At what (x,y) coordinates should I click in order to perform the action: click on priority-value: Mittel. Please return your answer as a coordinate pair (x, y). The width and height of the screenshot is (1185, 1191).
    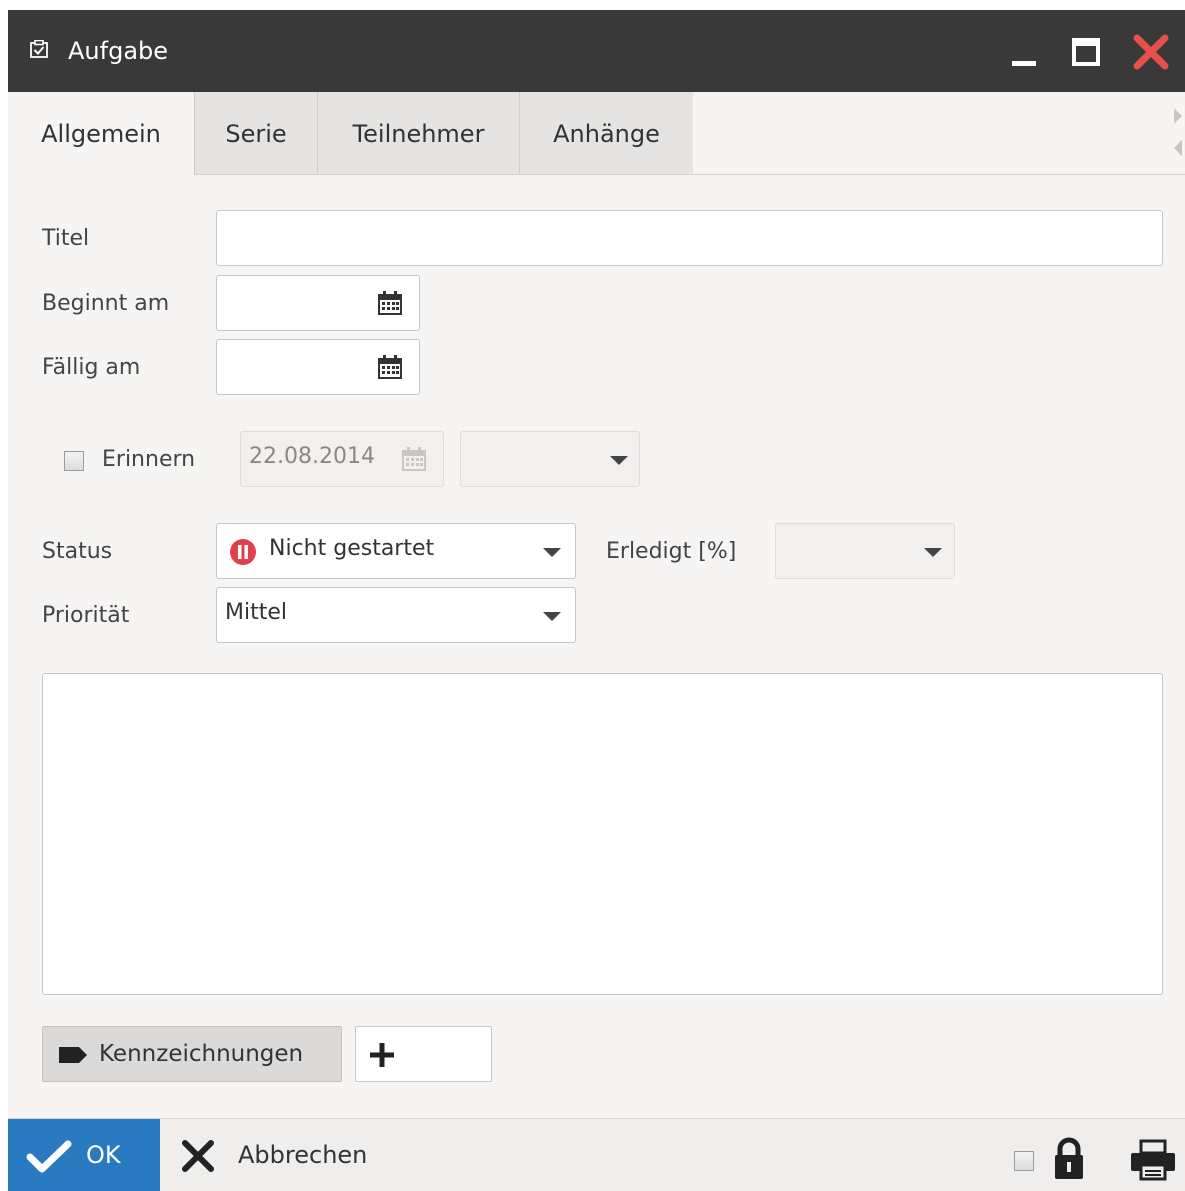
    Looking at the image, I should click on (256, 612).